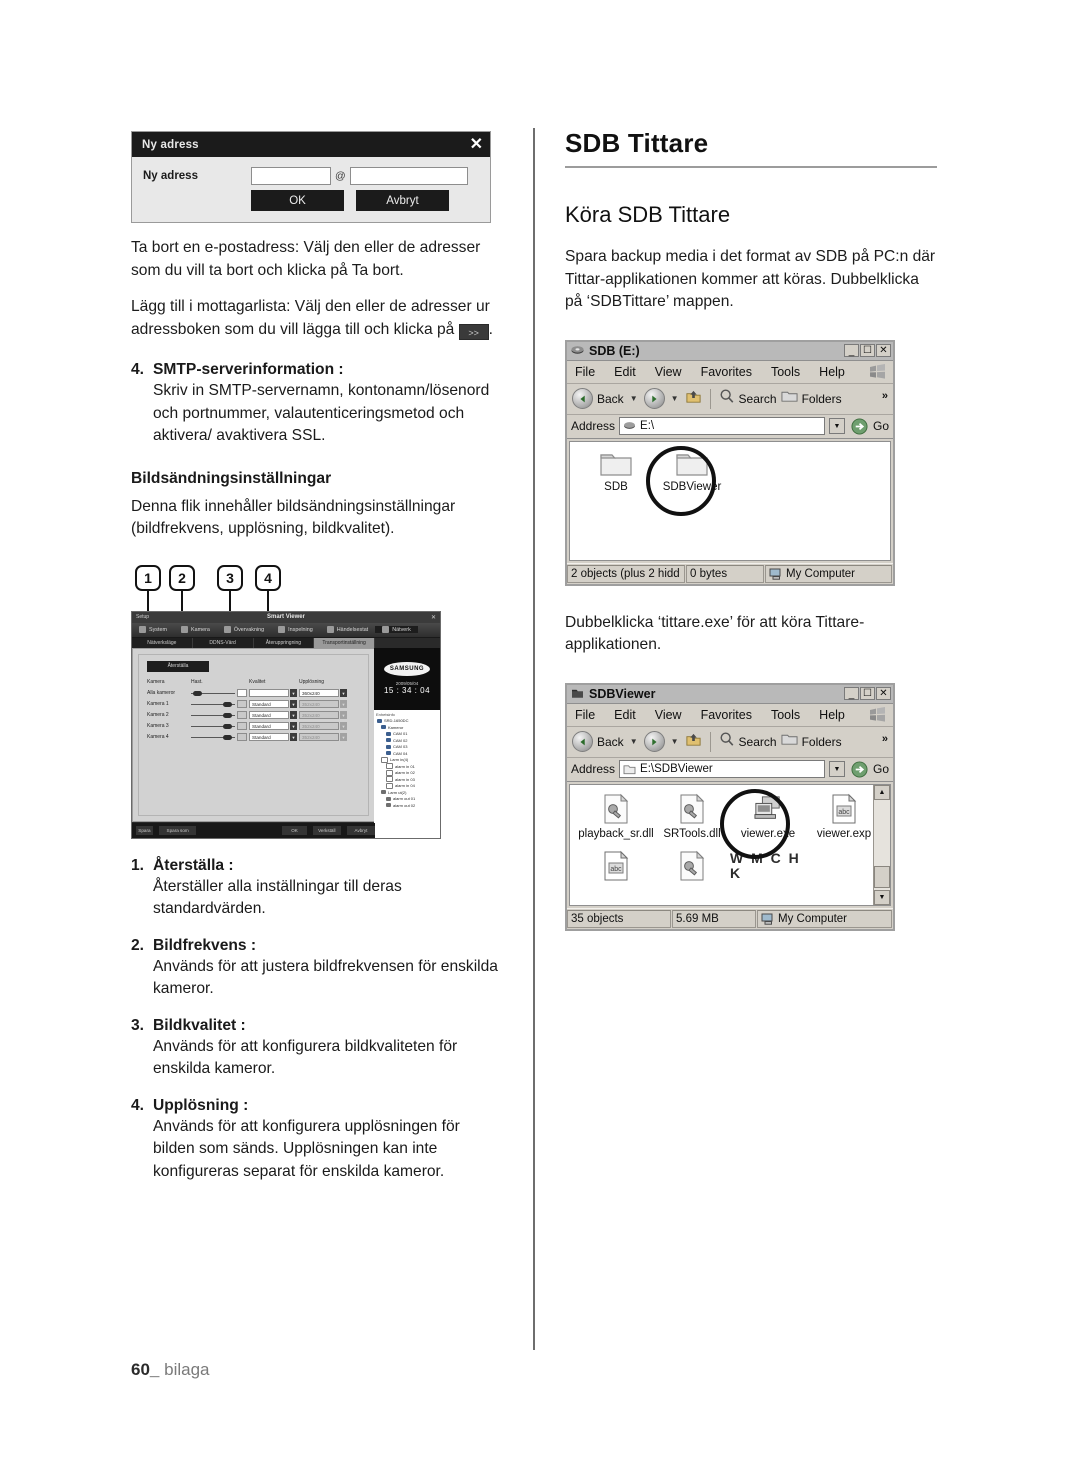 Image resolution: width=1080 pixels, height=1479 pixels. I want to click on scroll-thumb, so click(882, 876).